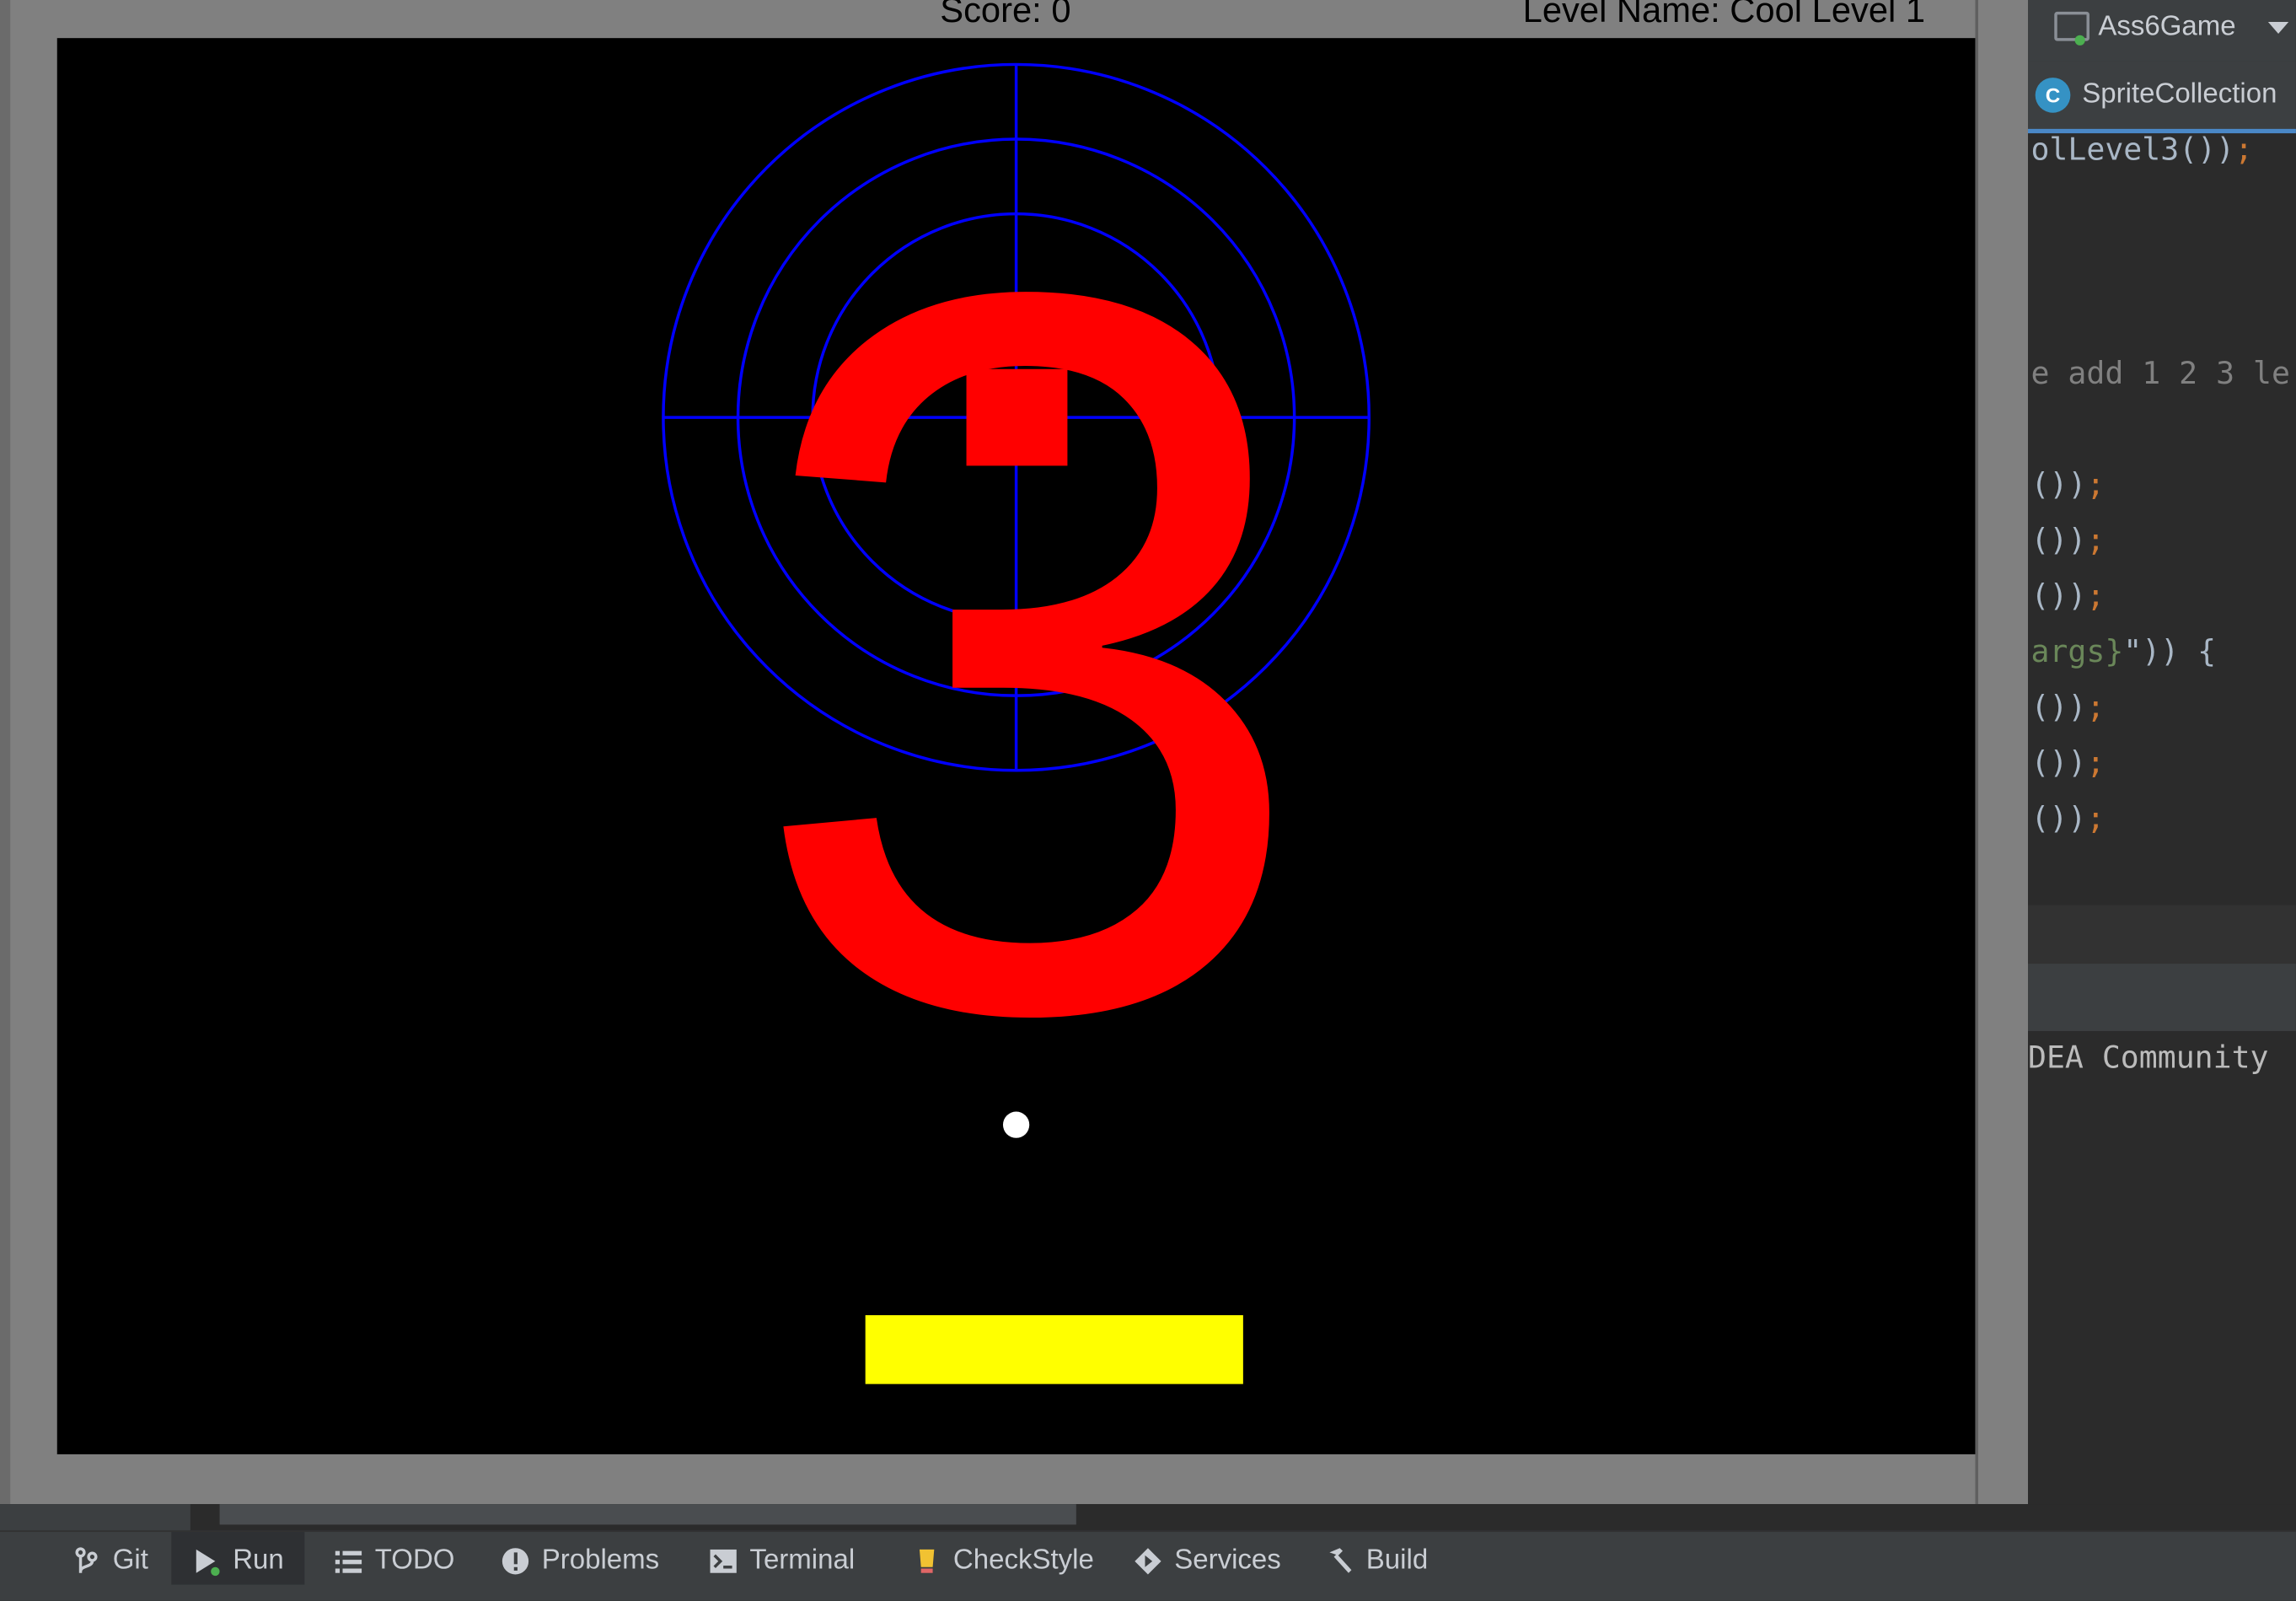 The height and width of the screenshot is (1601, 2296). I want to click on tool-problems: Problems, so click(580, 1561).